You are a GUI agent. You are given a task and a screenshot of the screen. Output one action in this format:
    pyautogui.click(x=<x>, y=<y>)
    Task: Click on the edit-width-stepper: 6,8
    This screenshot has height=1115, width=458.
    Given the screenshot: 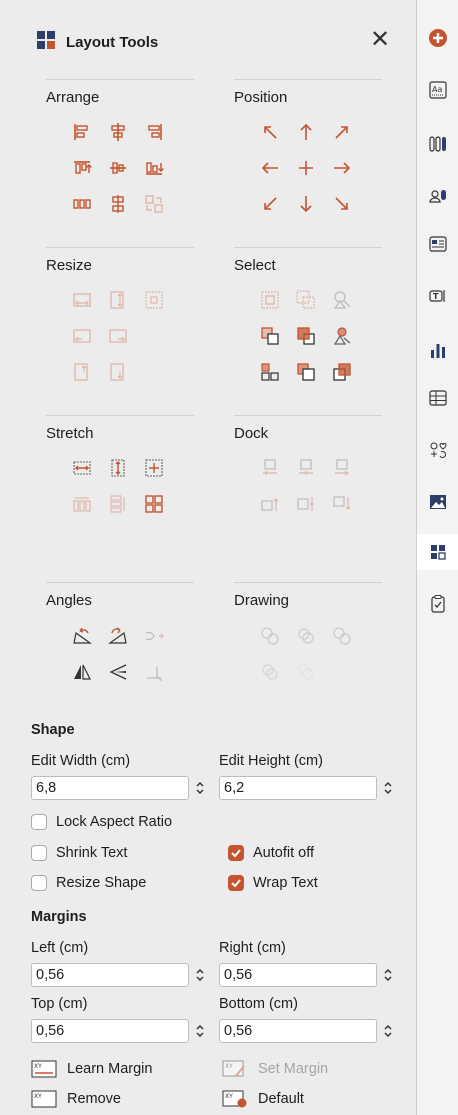 What is the action you would take?
    pyautogui.click(x=120, y=788)
    